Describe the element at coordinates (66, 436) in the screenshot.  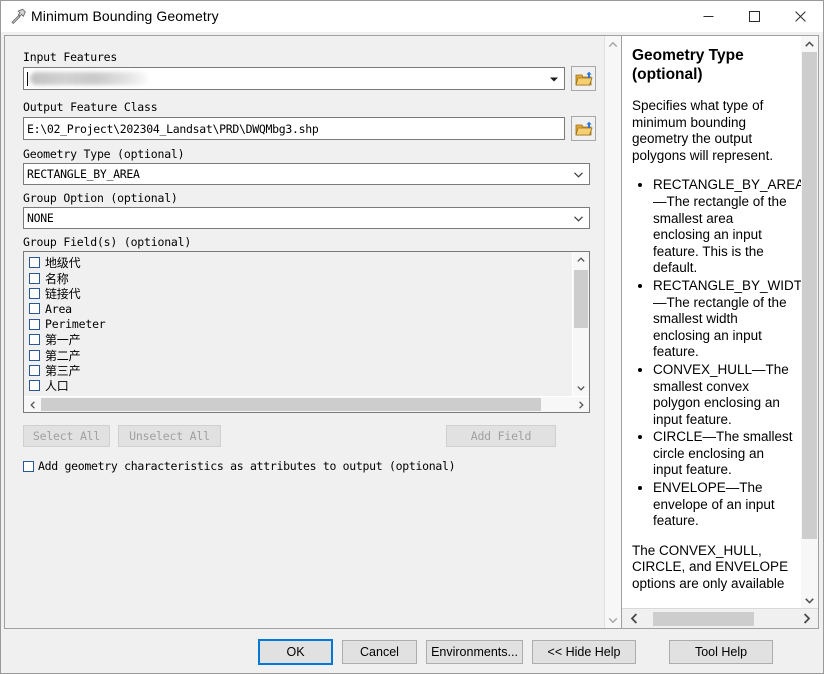
I see `select-all-button: Select All` at that location.